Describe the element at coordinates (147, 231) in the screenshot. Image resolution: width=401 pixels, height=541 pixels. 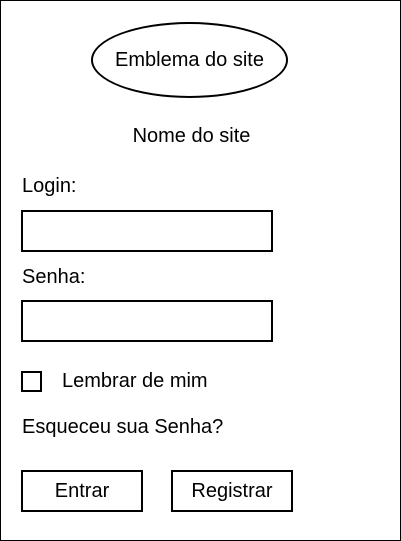
I see `login-input` at that location.